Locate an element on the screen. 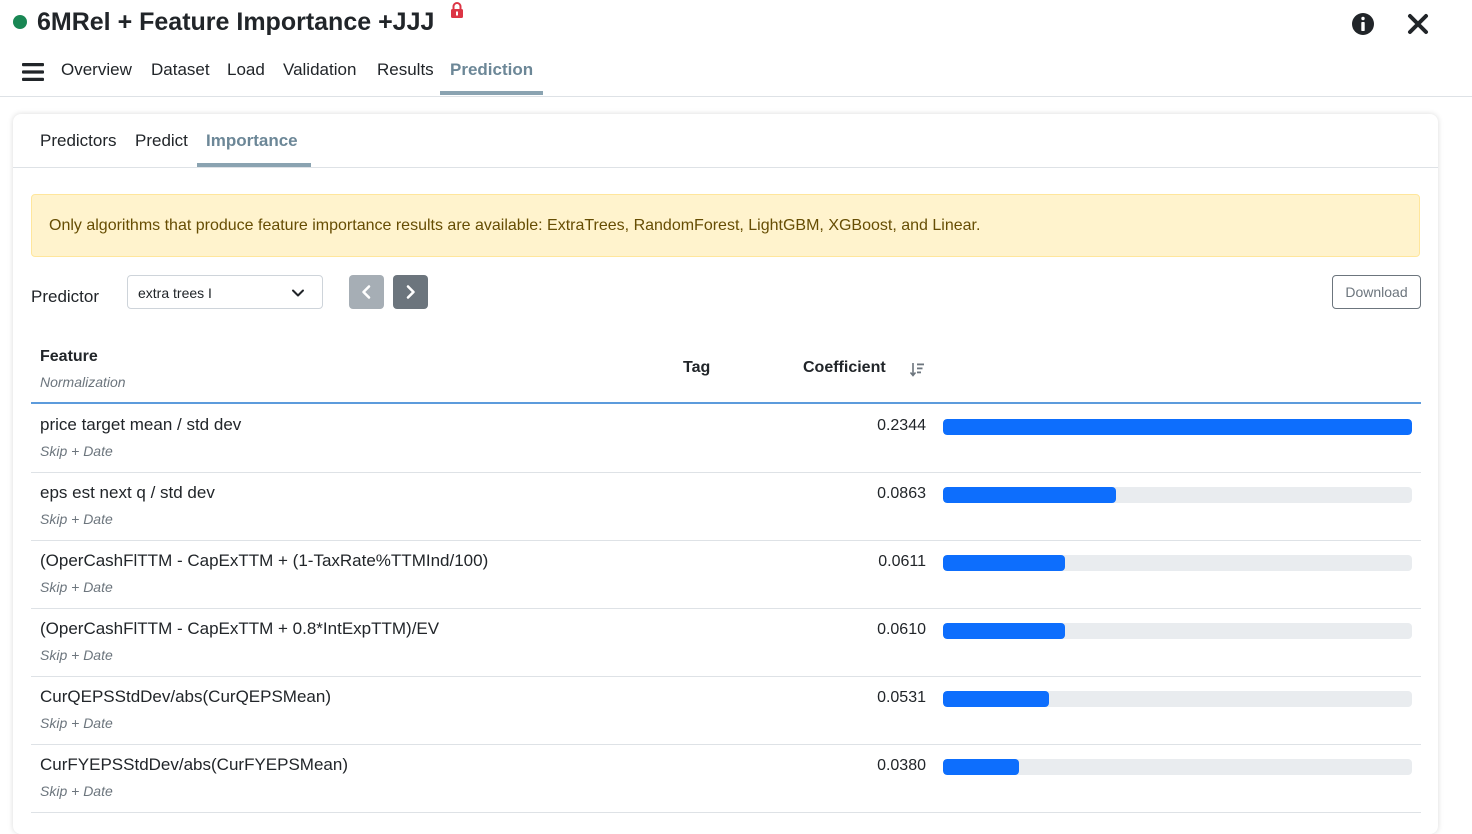 Image resolution: width=1472 pixels, height=834 pixels. status-dot is located at coordinates (20, 22).